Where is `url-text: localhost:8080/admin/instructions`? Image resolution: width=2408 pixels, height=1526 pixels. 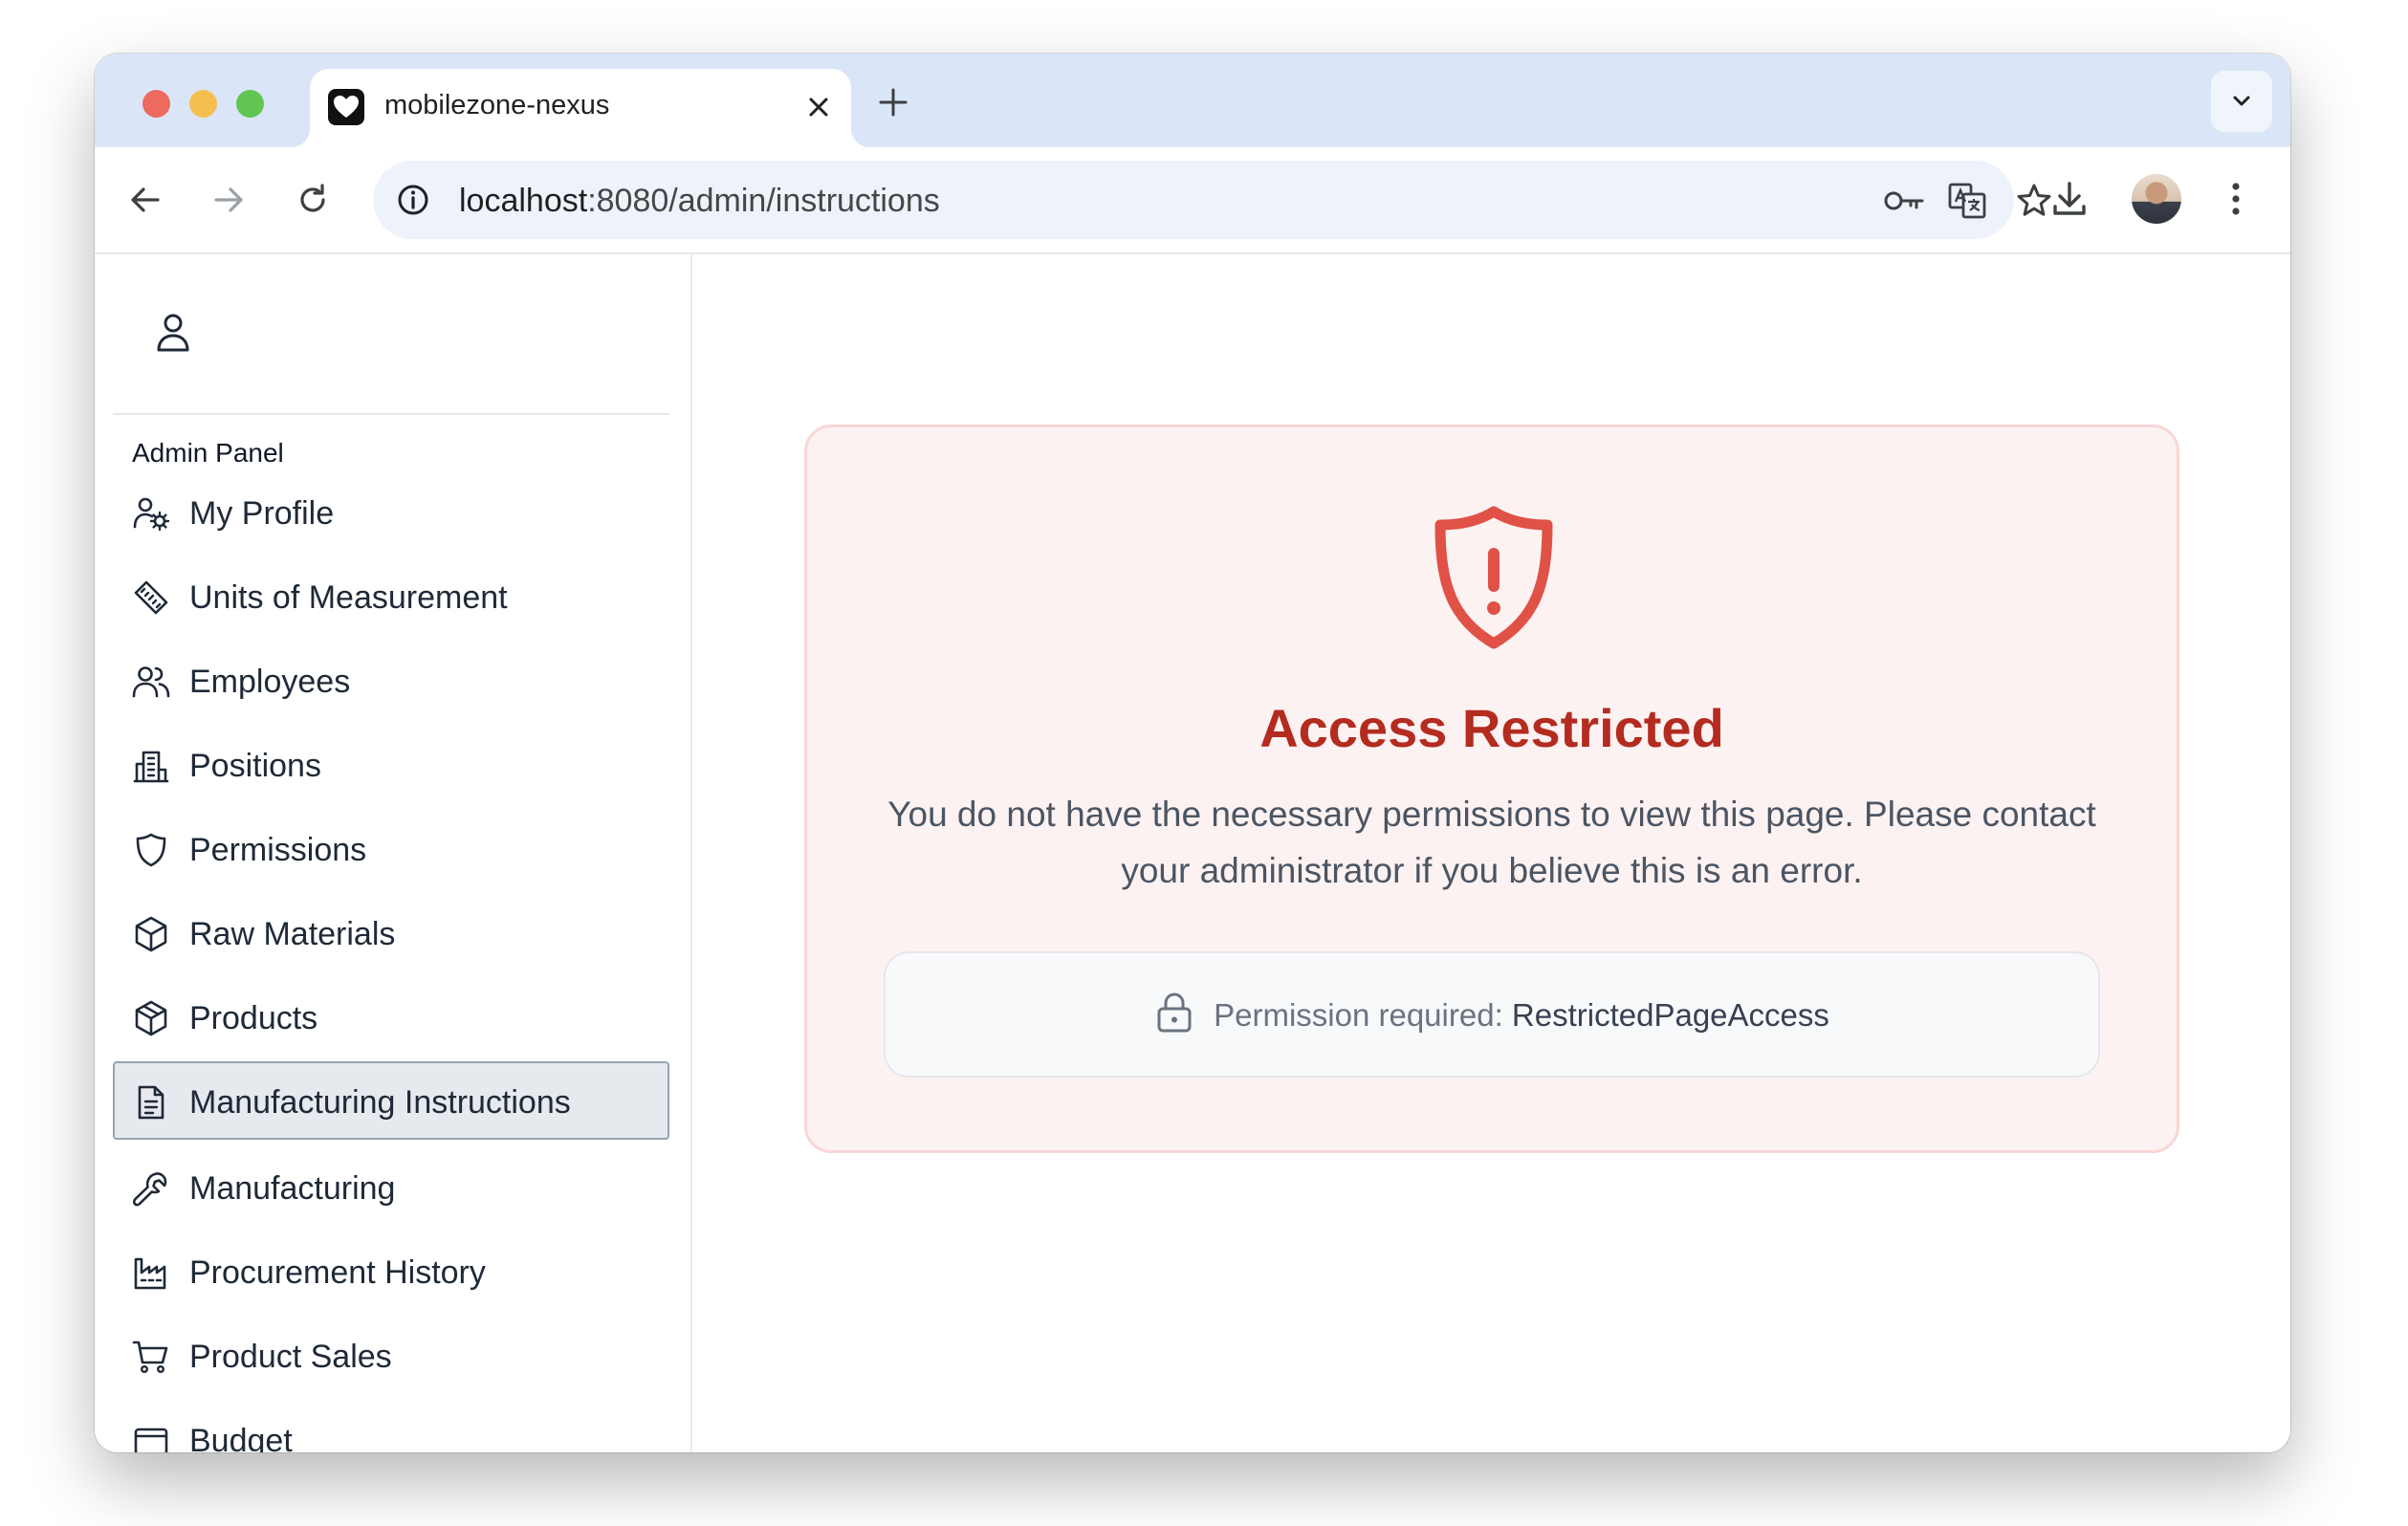 url-text: localhost:8080/admin/instructions is located at coordinates (700, 201).